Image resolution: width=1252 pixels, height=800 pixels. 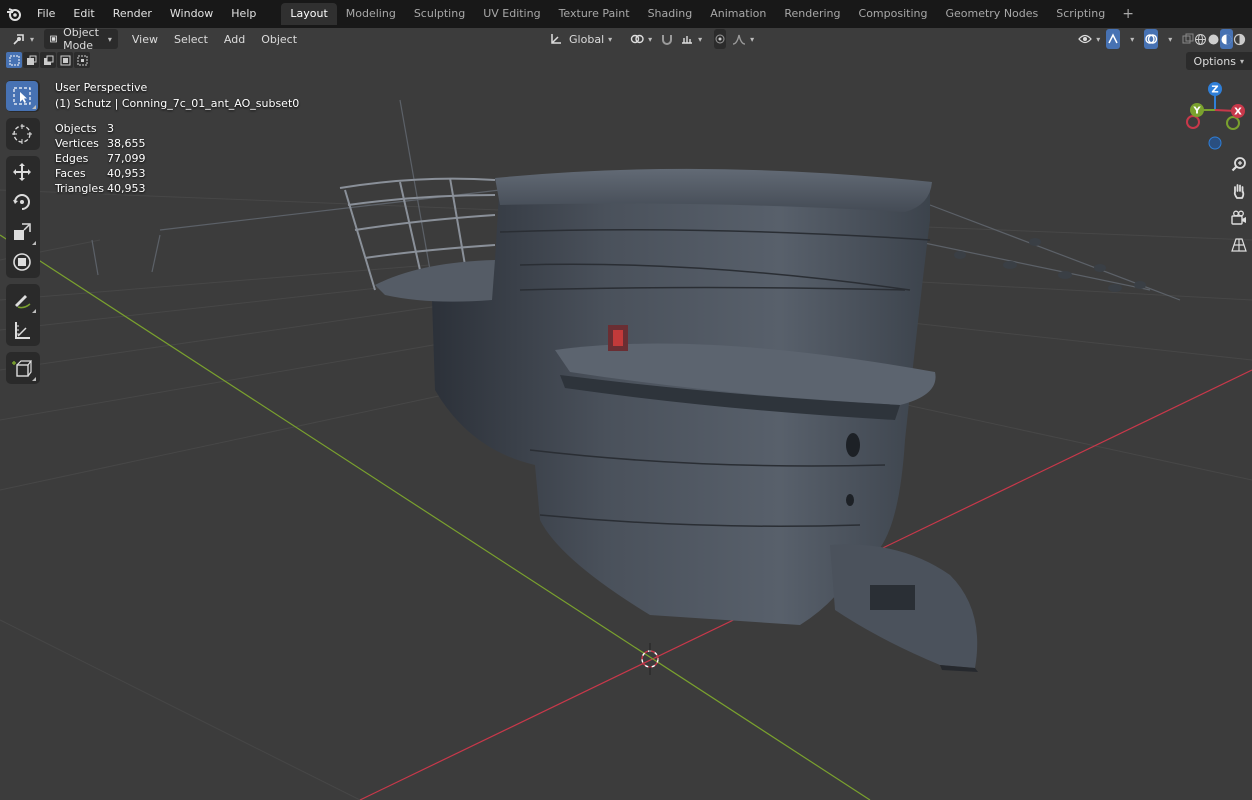 What do you see at coordinates (812, 14) in the screenshot?
I see `tab-rendering: Rendering` at bounding box center [812, 14].